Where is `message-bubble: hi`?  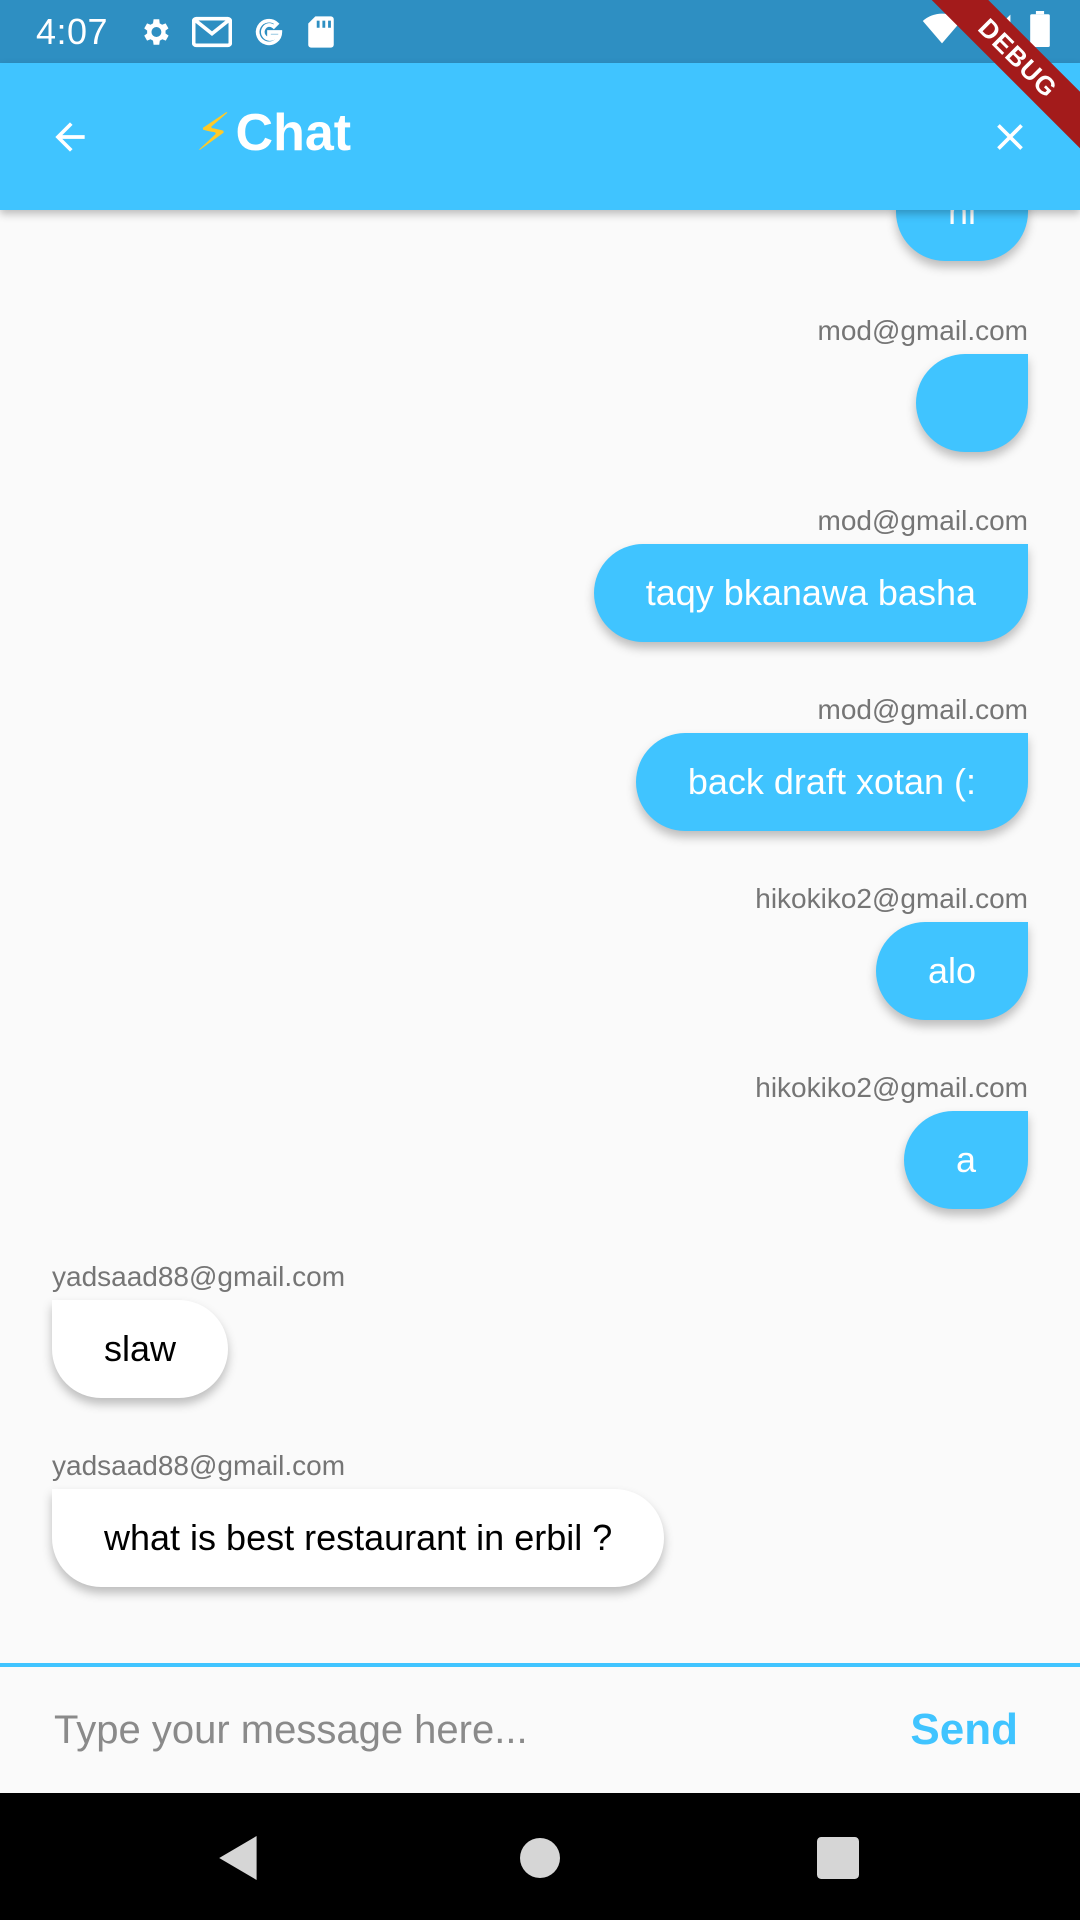
message-bubble: hi is located at coordinates (961, 235).